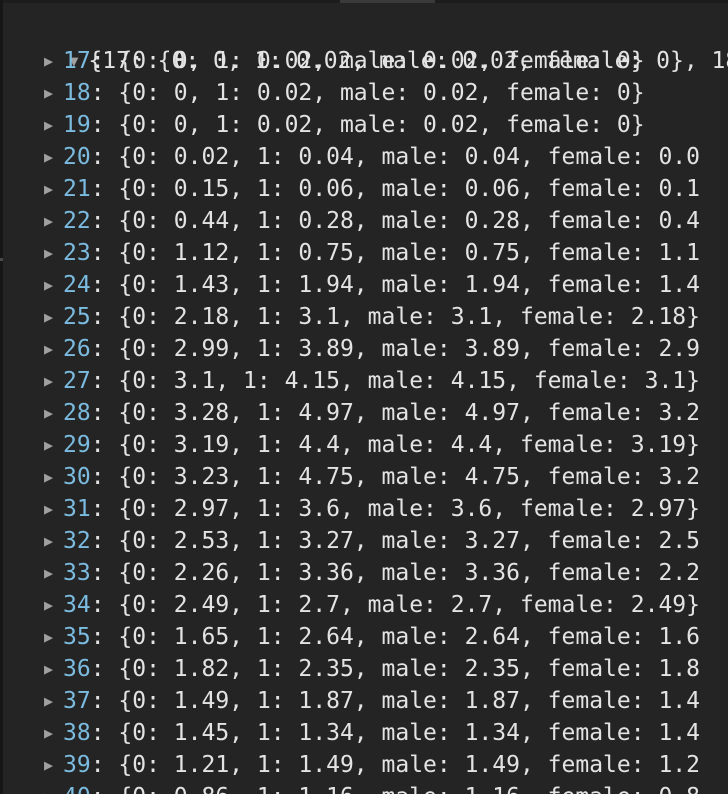 Image resolution: width=728 pixels, height=794 pixels. What do you see at coordinates (1, 397) in the screenshot?
I see `gutter-rule` at bounding box center [1, 397].